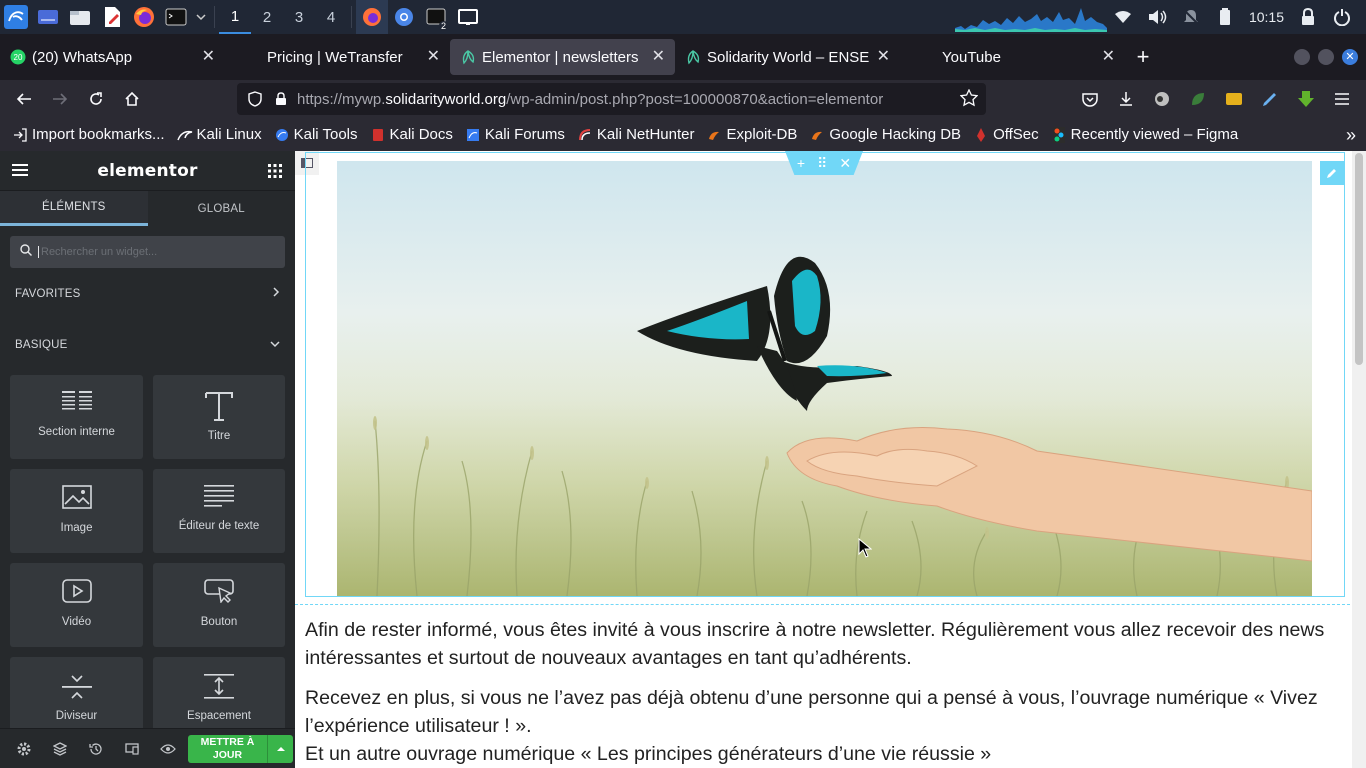  What do you see at coordinates (1006, 134) in the screenshot?
I see `bookmark-offsec: OffSec` at bounding box center [1006, 134].